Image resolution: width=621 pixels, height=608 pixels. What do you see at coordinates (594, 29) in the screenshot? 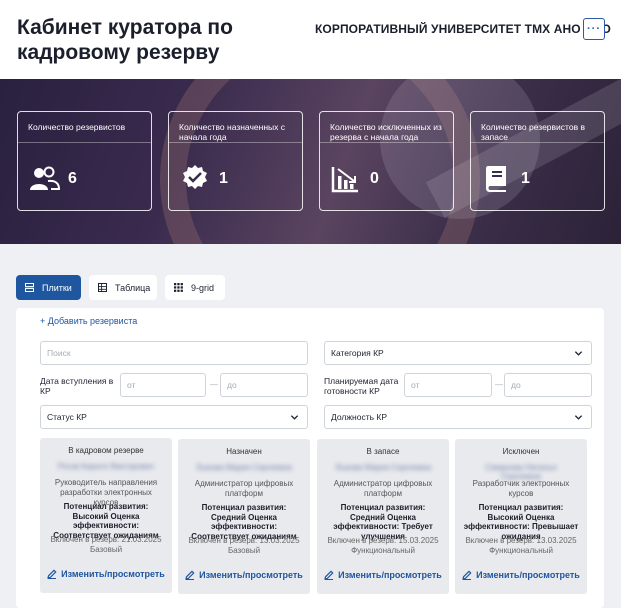
I see `more-options-button: ···` at bounding box center [594, 29].